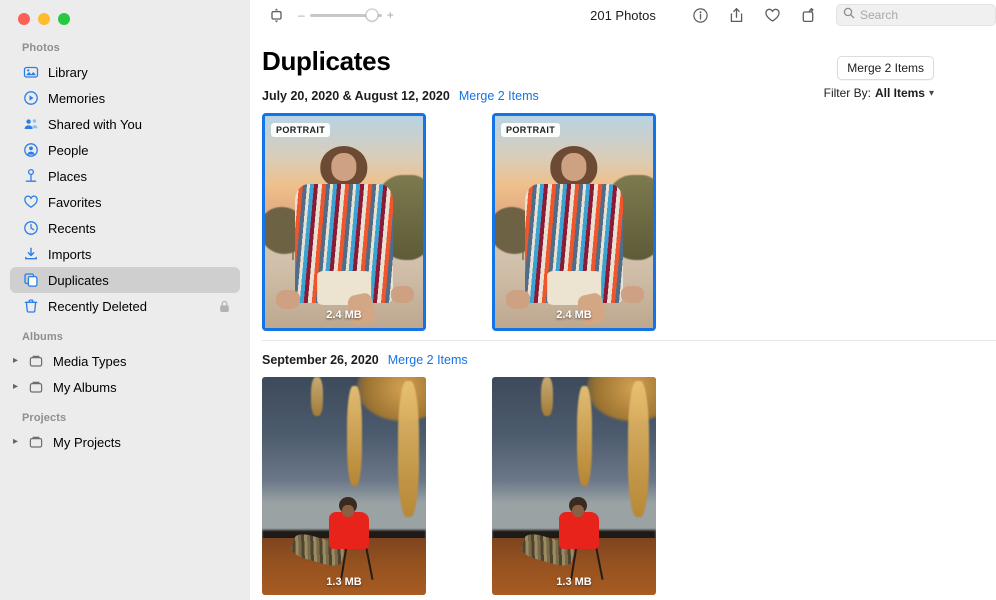 Image resolution: width=996 pixels, height=600 pixels. Describe the element at coordinates (885, 68) in the screenshot. I see `merge-all-button: Merge 2 Items` at that location.